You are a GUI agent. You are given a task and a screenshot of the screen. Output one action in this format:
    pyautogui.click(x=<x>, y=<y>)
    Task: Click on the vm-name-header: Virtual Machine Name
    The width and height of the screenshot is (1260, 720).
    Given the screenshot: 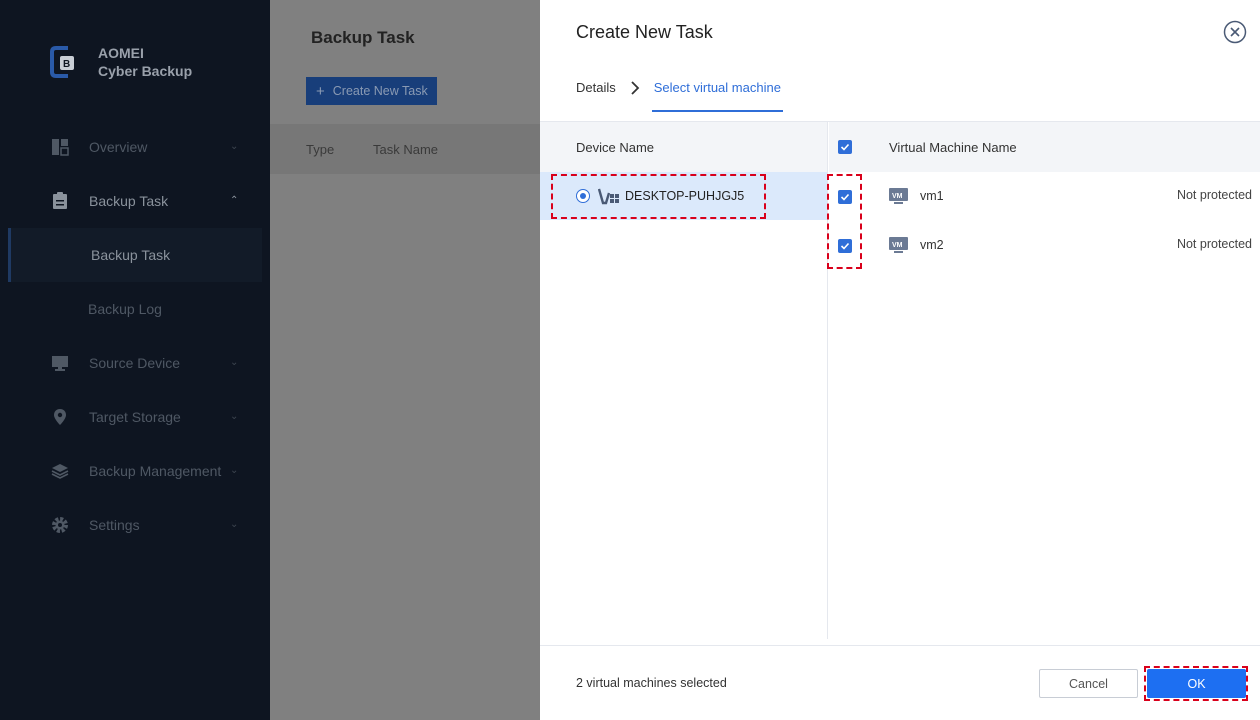 What is the action you would take?
    pyautogui.click(x=953, y=147)
    